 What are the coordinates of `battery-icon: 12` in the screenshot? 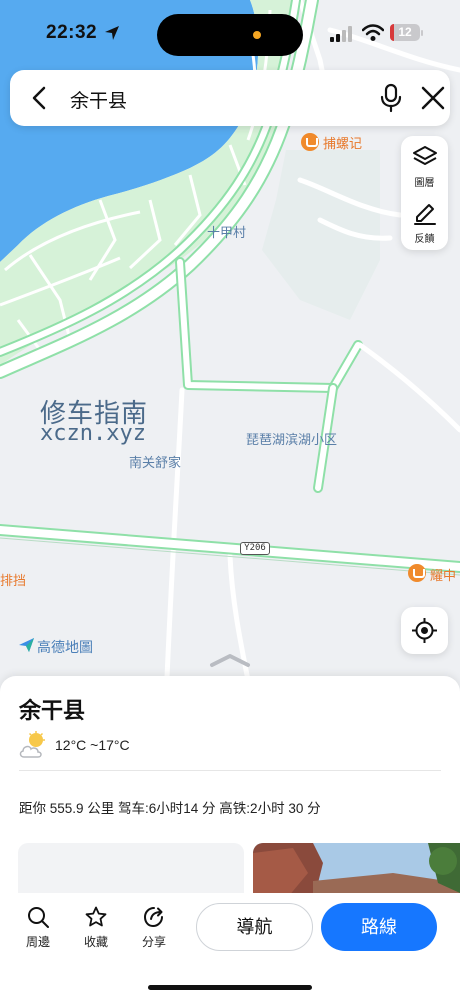 It's located at (405, 32).